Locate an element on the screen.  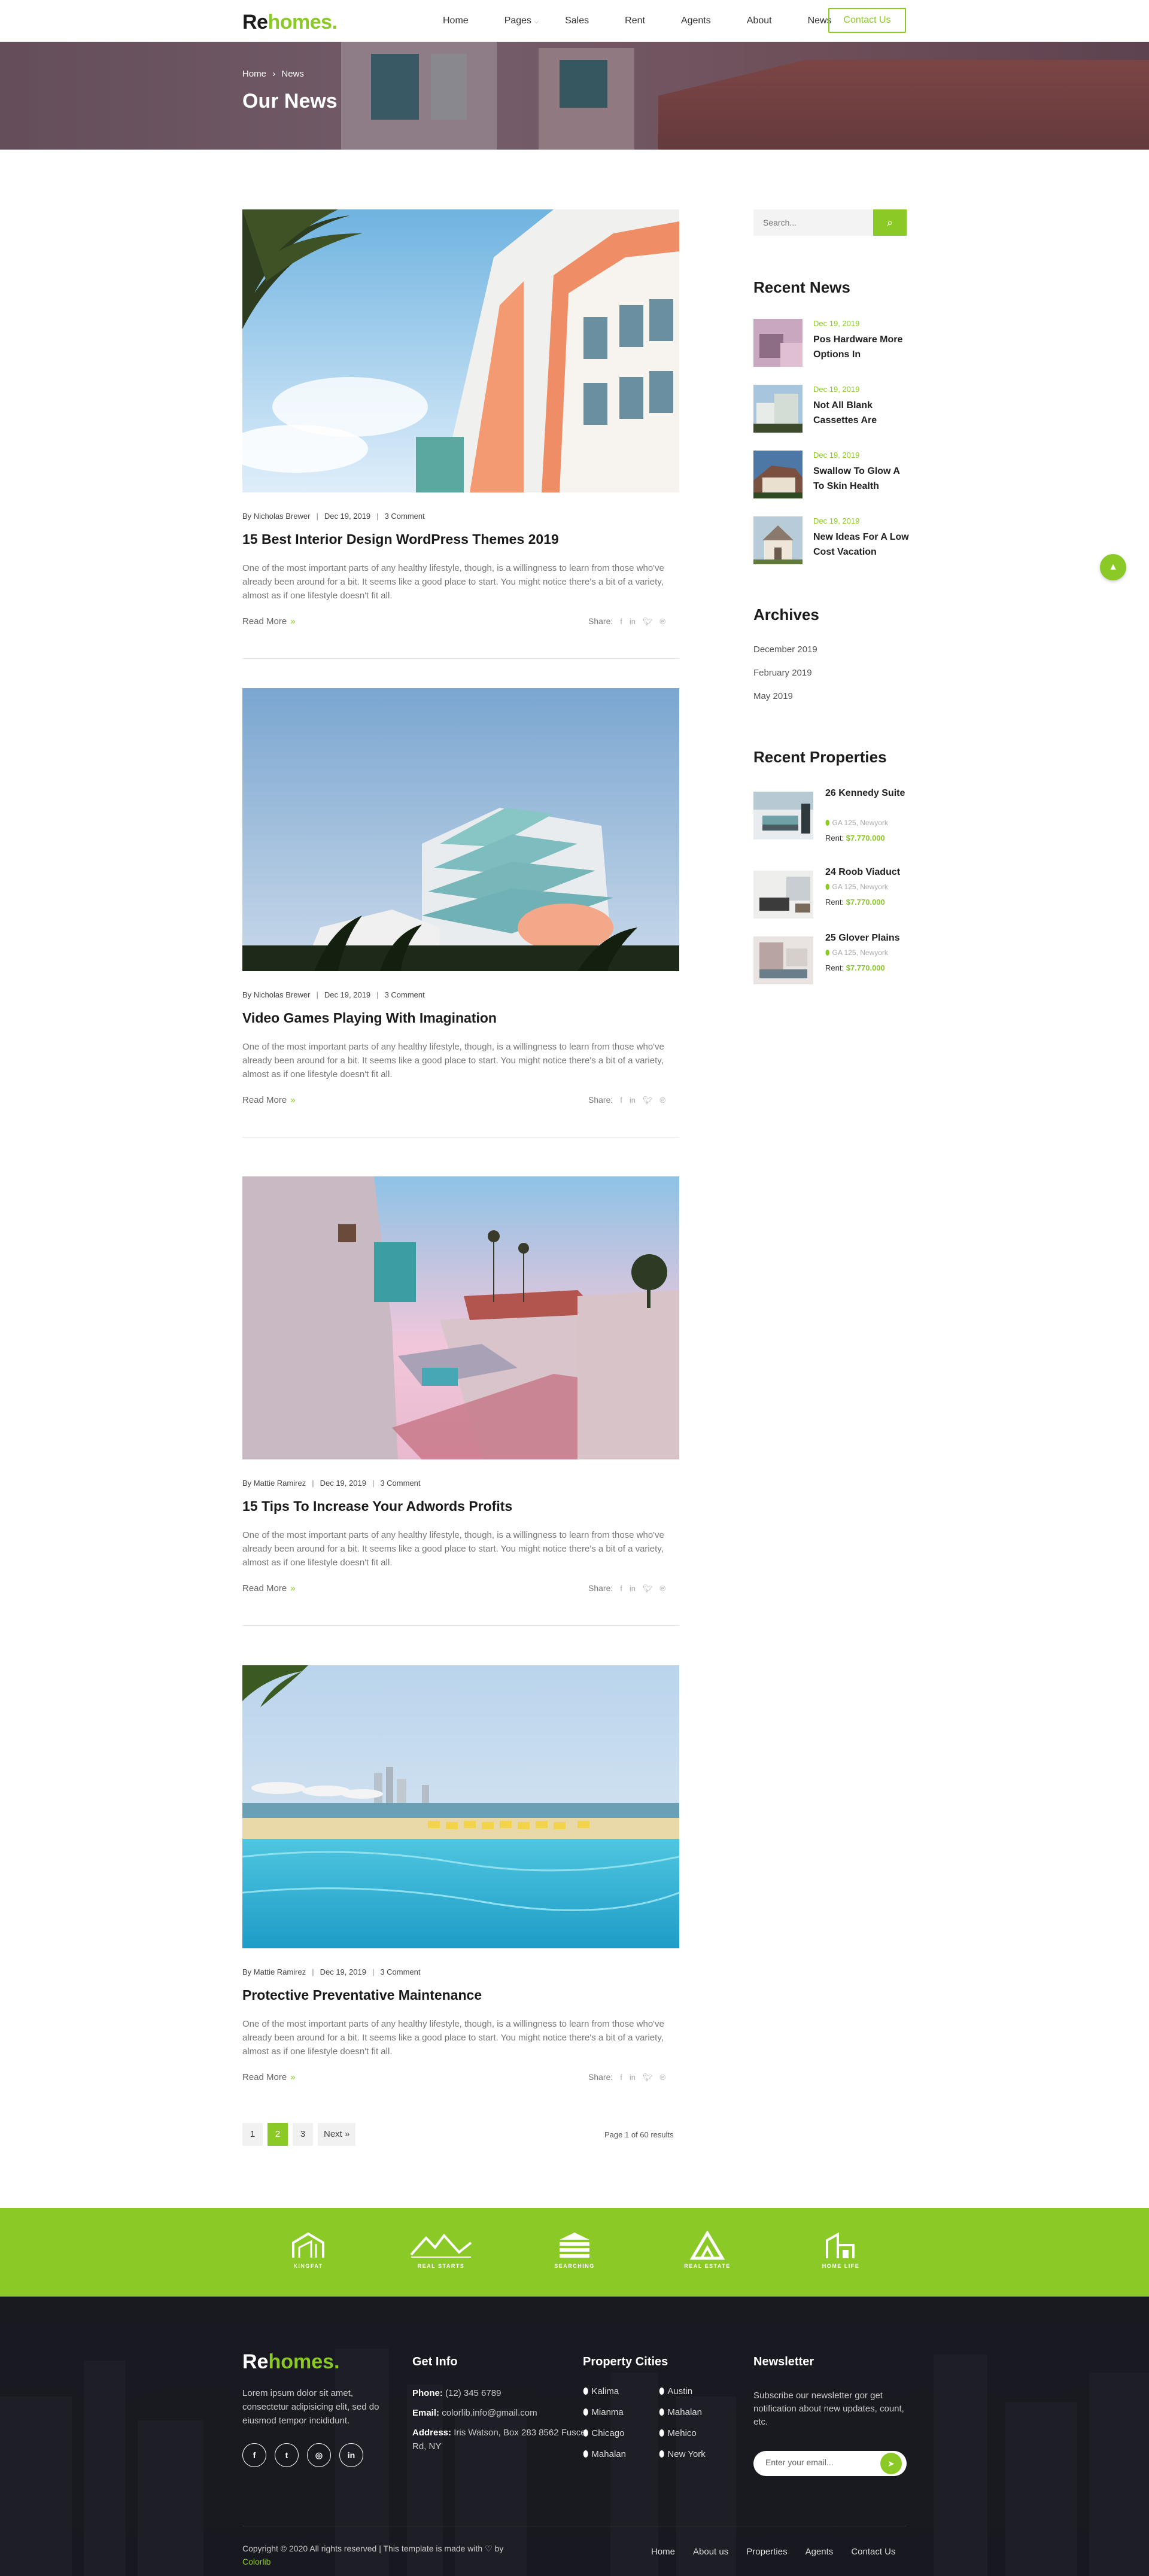
footer-logo: Rehomes. is located at coordinates (291, 2362).